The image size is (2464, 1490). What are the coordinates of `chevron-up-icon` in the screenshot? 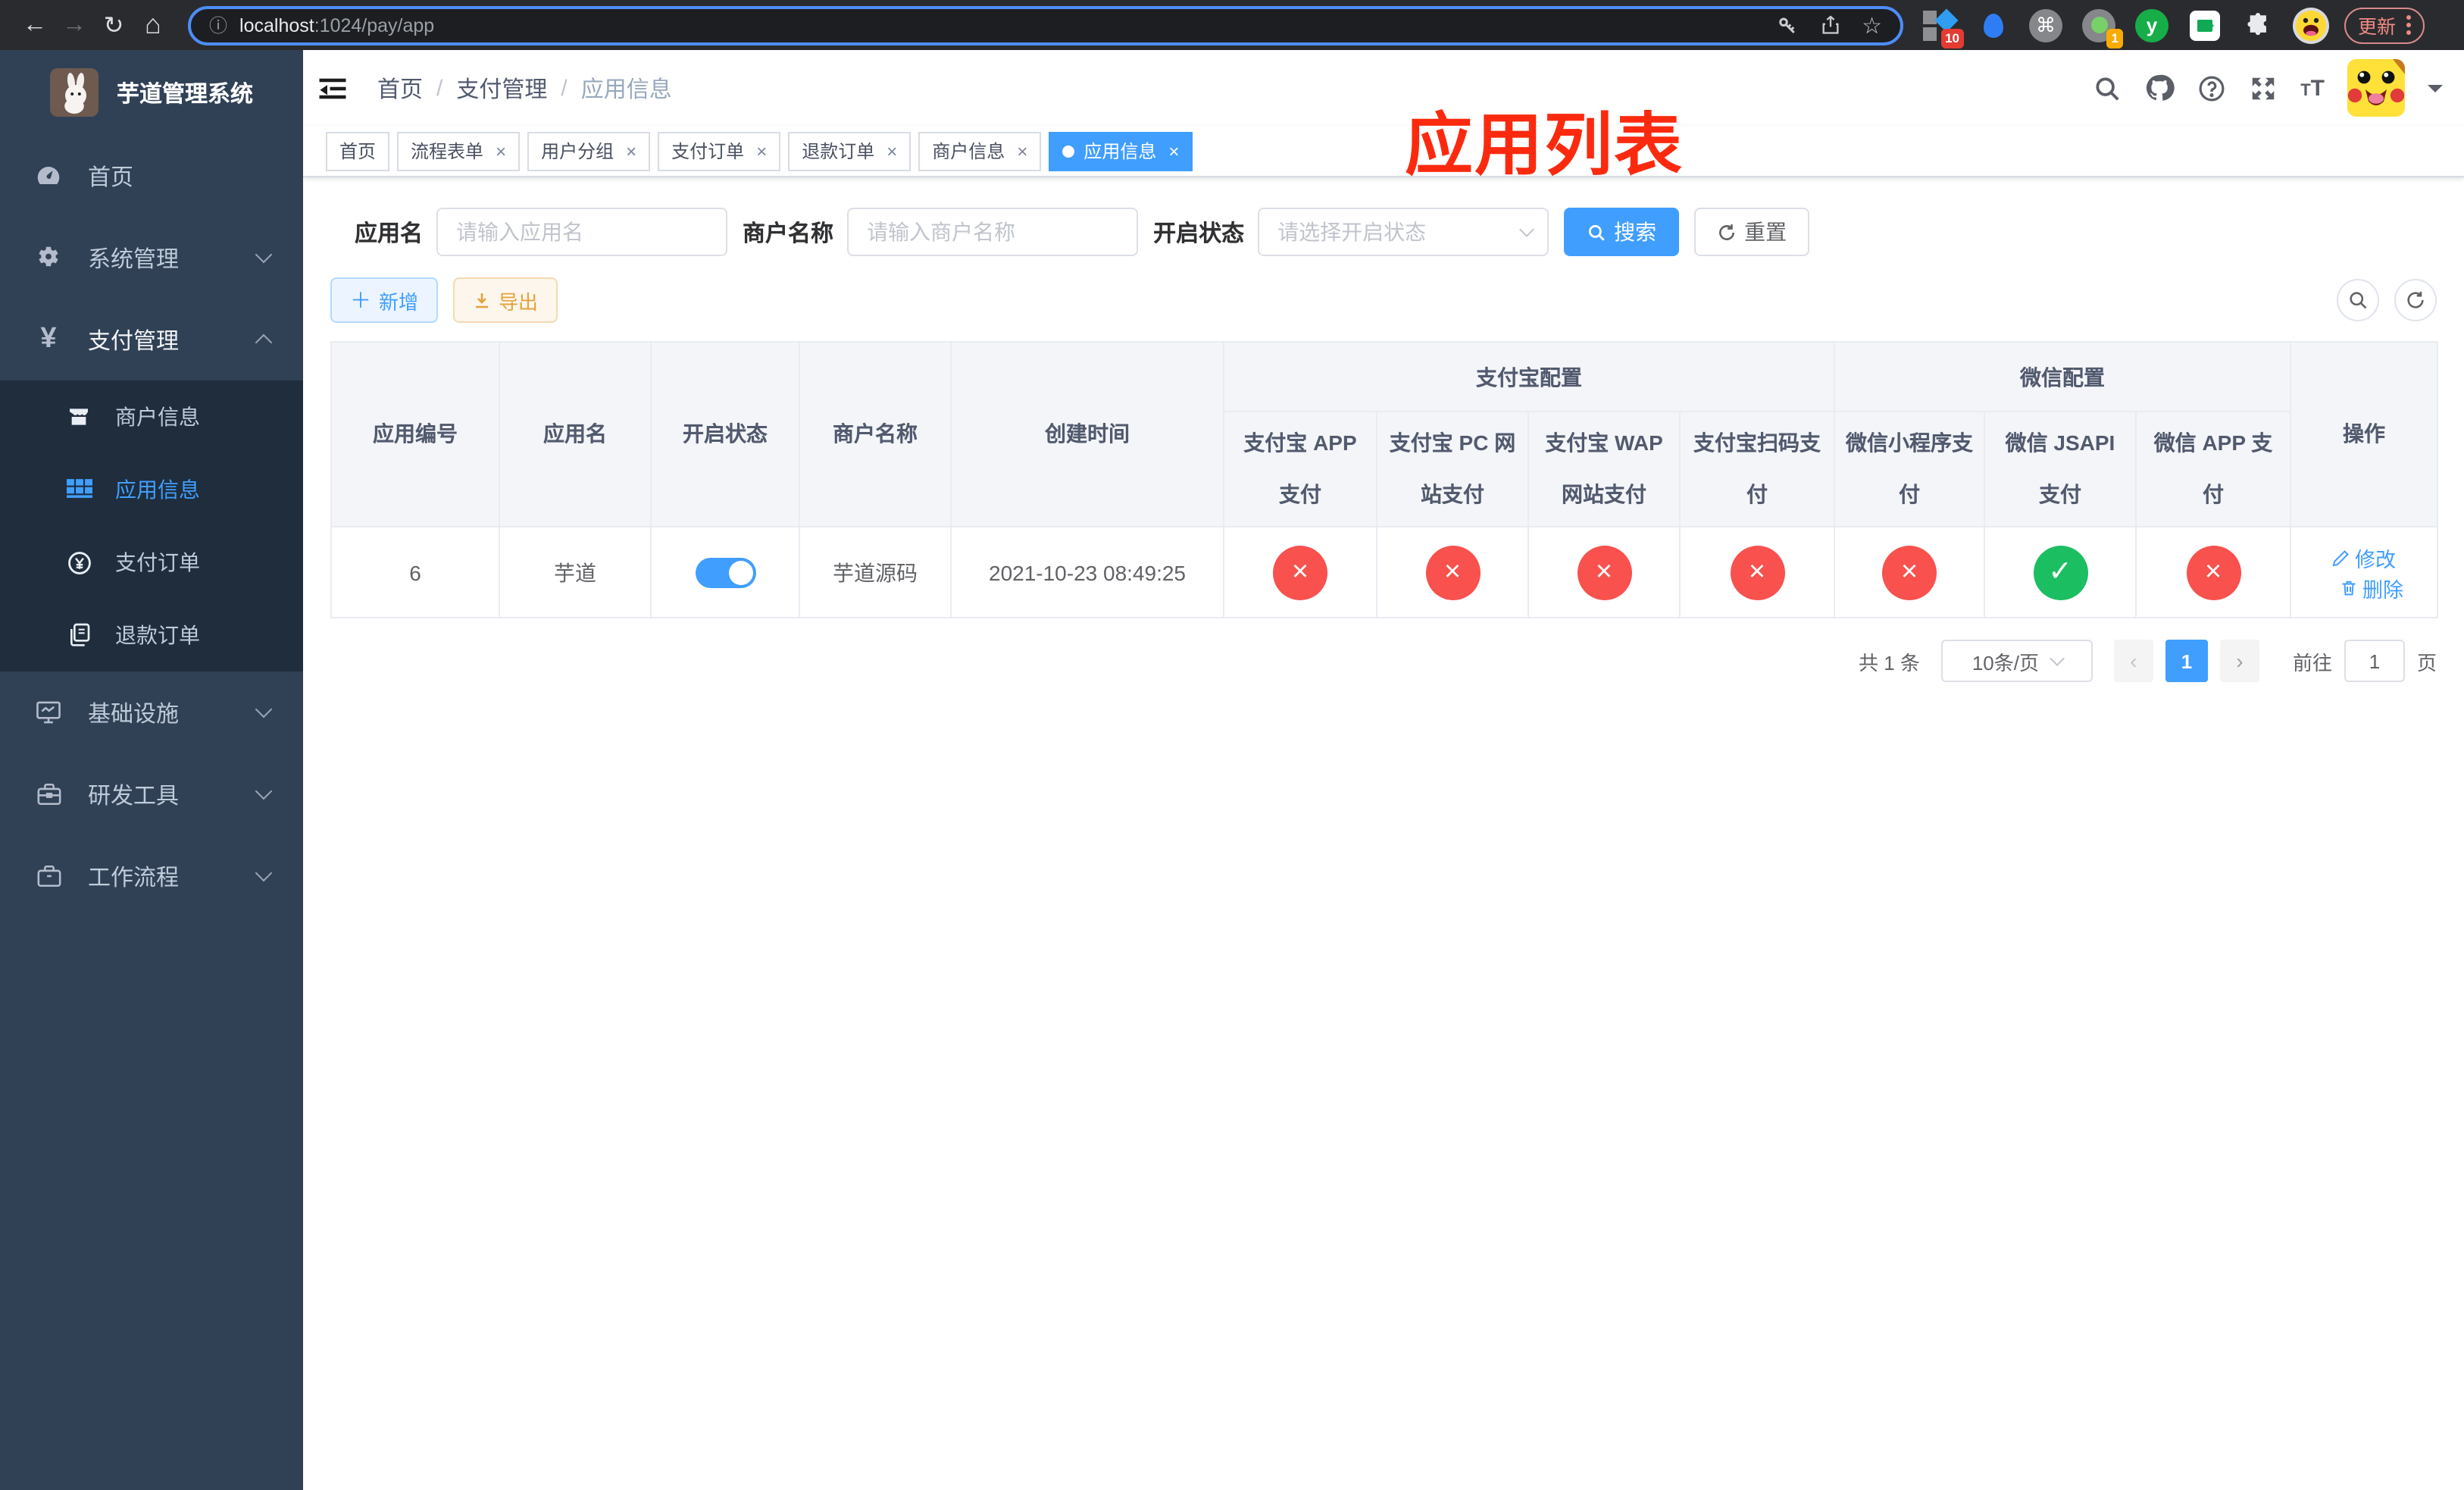 It's located at (264, 343).